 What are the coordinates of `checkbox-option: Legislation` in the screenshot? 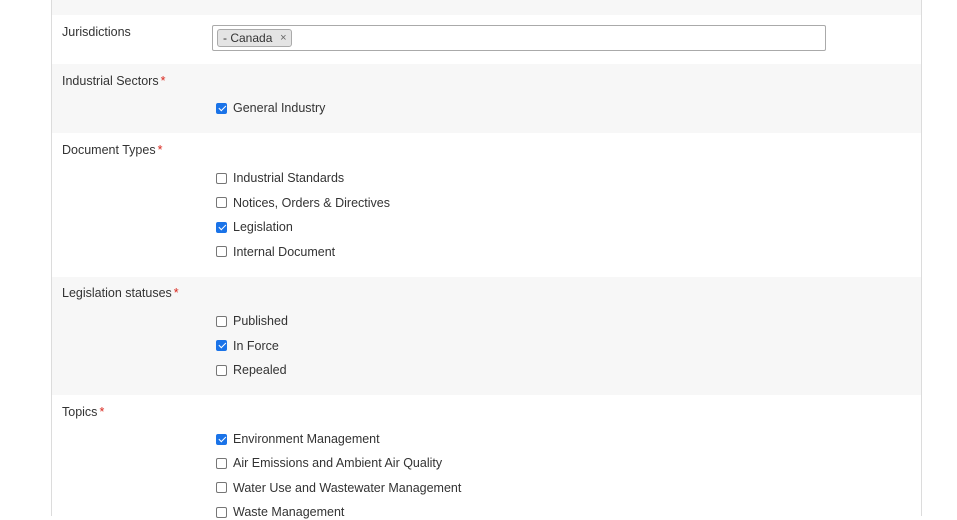 It's located at (254, 227).